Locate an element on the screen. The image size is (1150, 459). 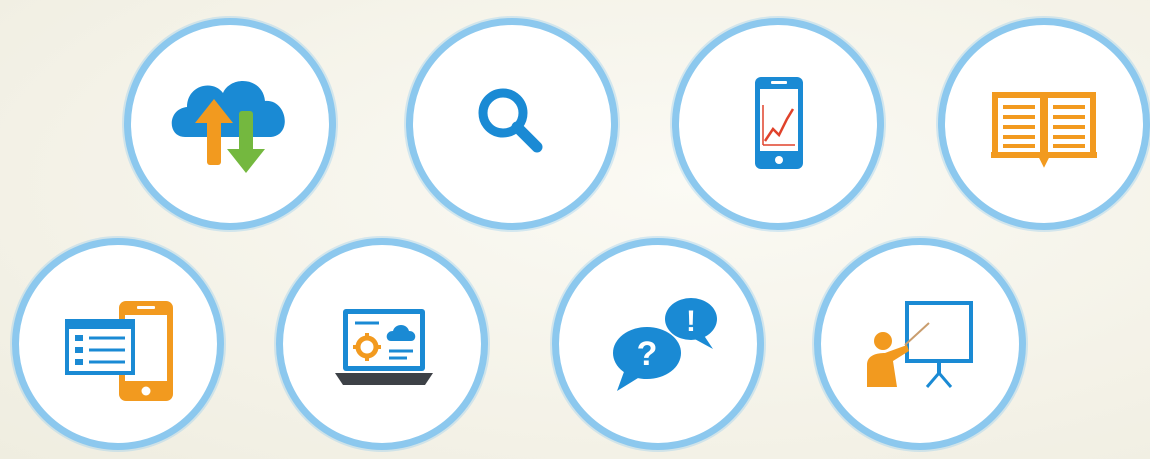
mobile-tablet-icon-circle is located at coordinates (118, 344).